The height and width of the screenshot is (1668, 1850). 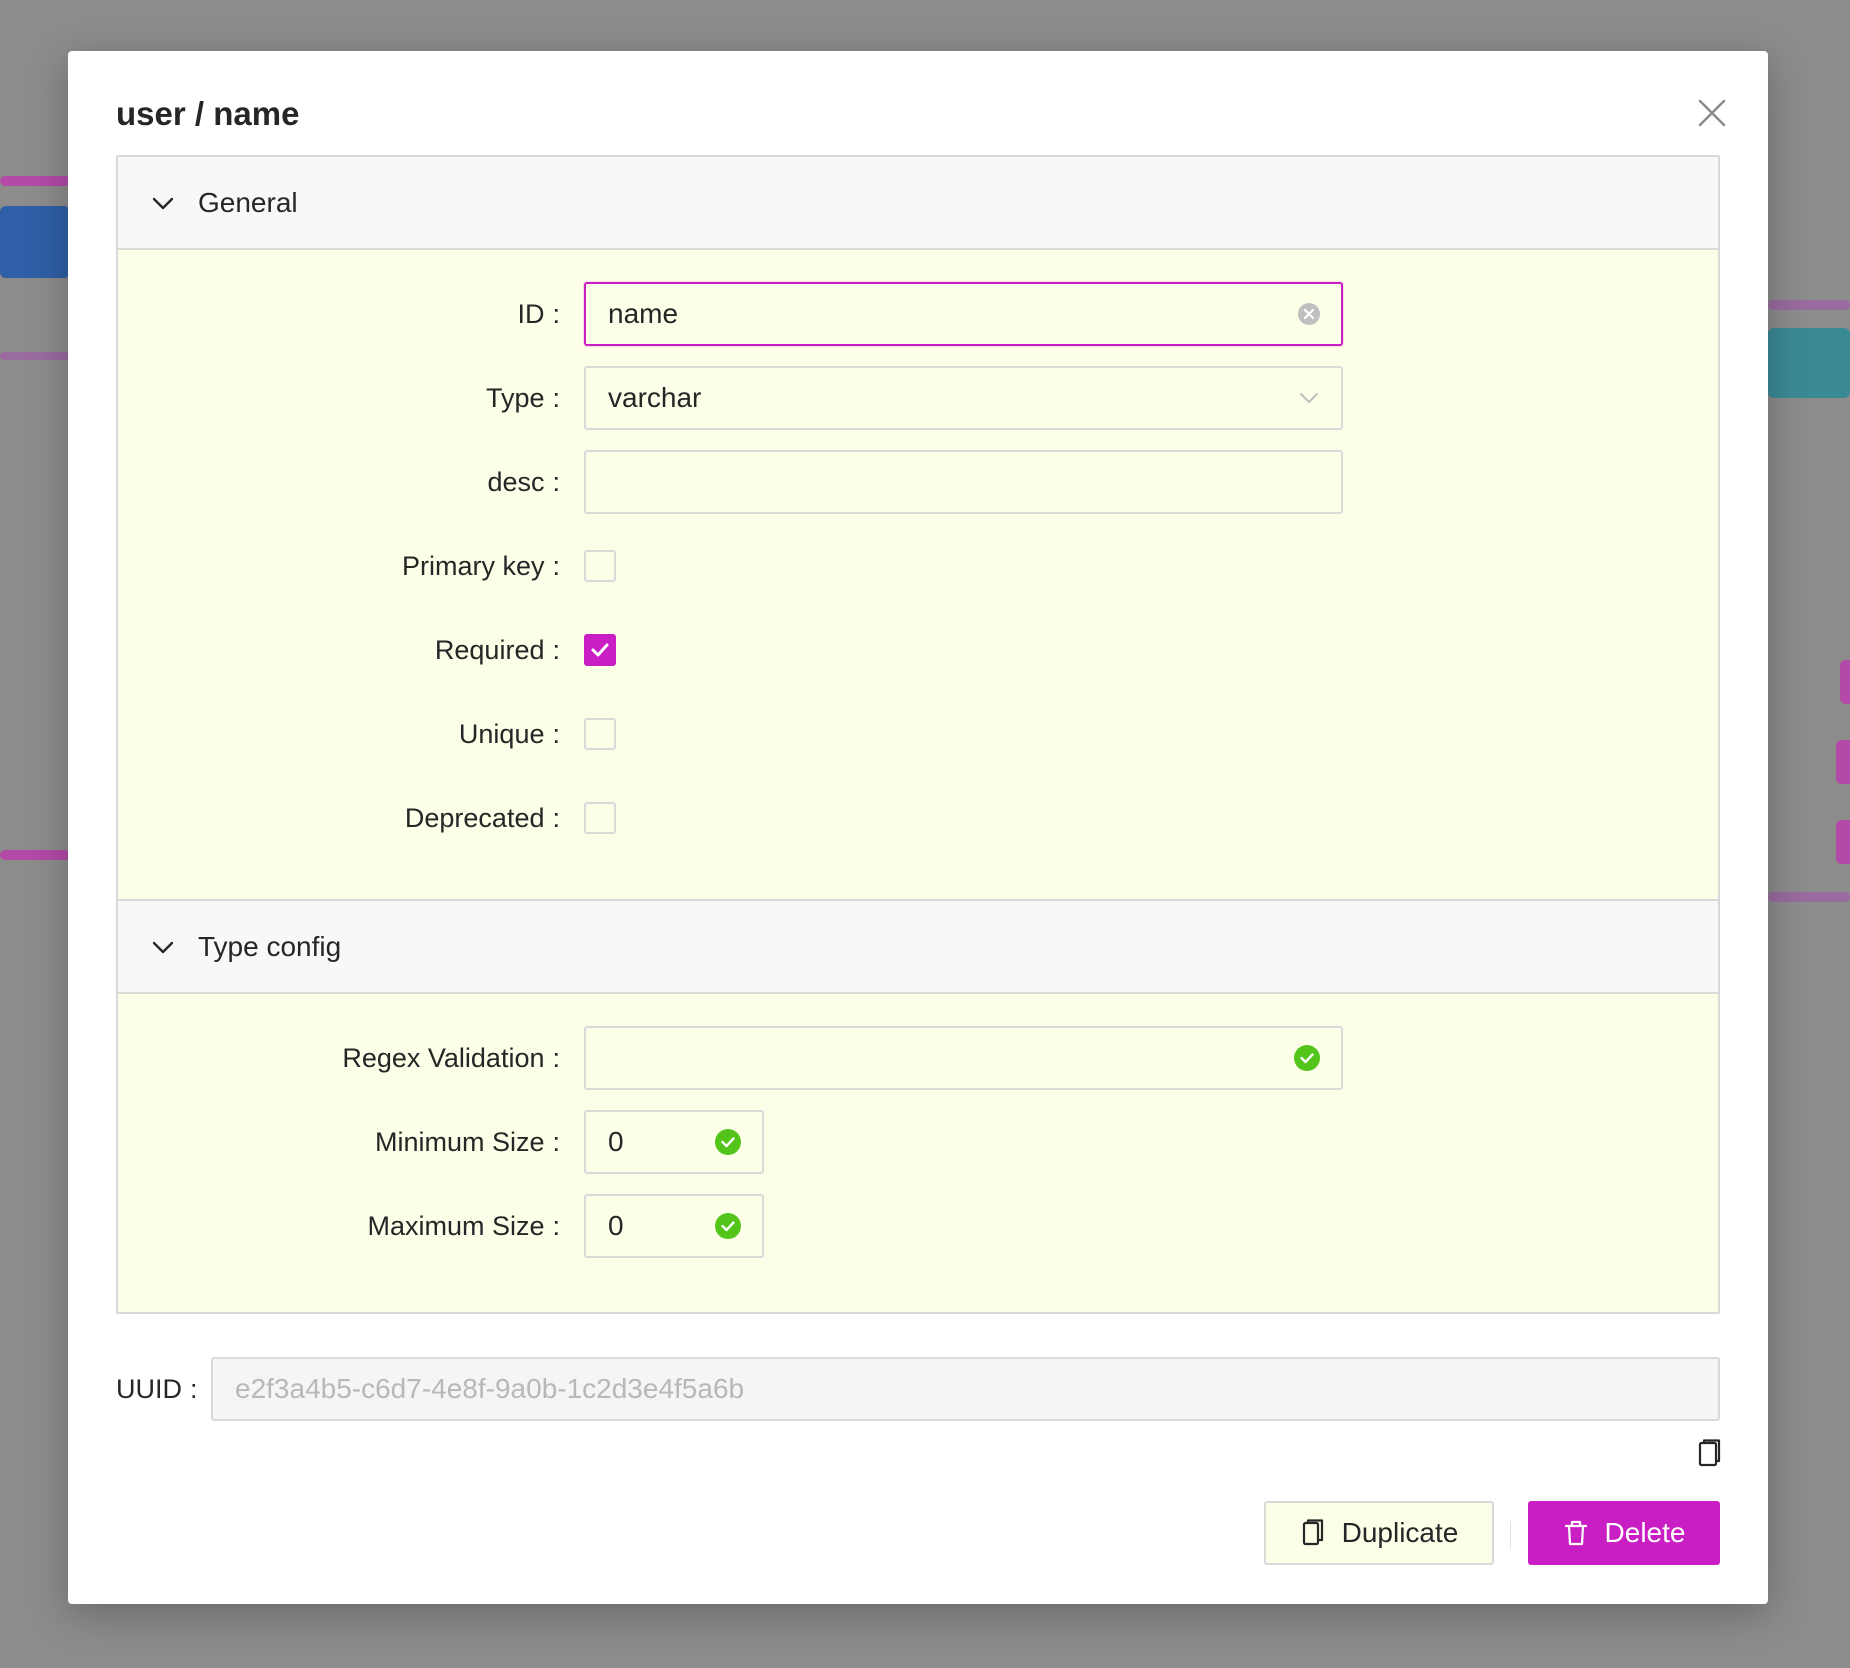 What do you see at coordinates (538, 313) in the screenshot?
I see `id-label: ID:` at bounding box center [538, 313].